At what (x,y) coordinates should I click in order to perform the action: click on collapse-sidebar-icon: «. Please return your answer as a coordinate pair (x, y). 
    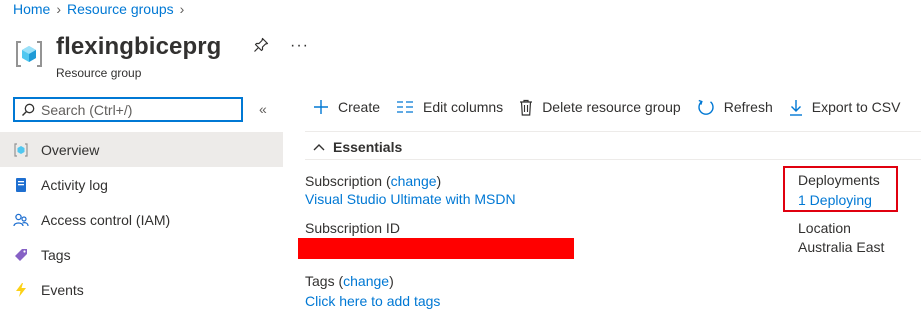
    Looking at the image, I should click on (263, 109).